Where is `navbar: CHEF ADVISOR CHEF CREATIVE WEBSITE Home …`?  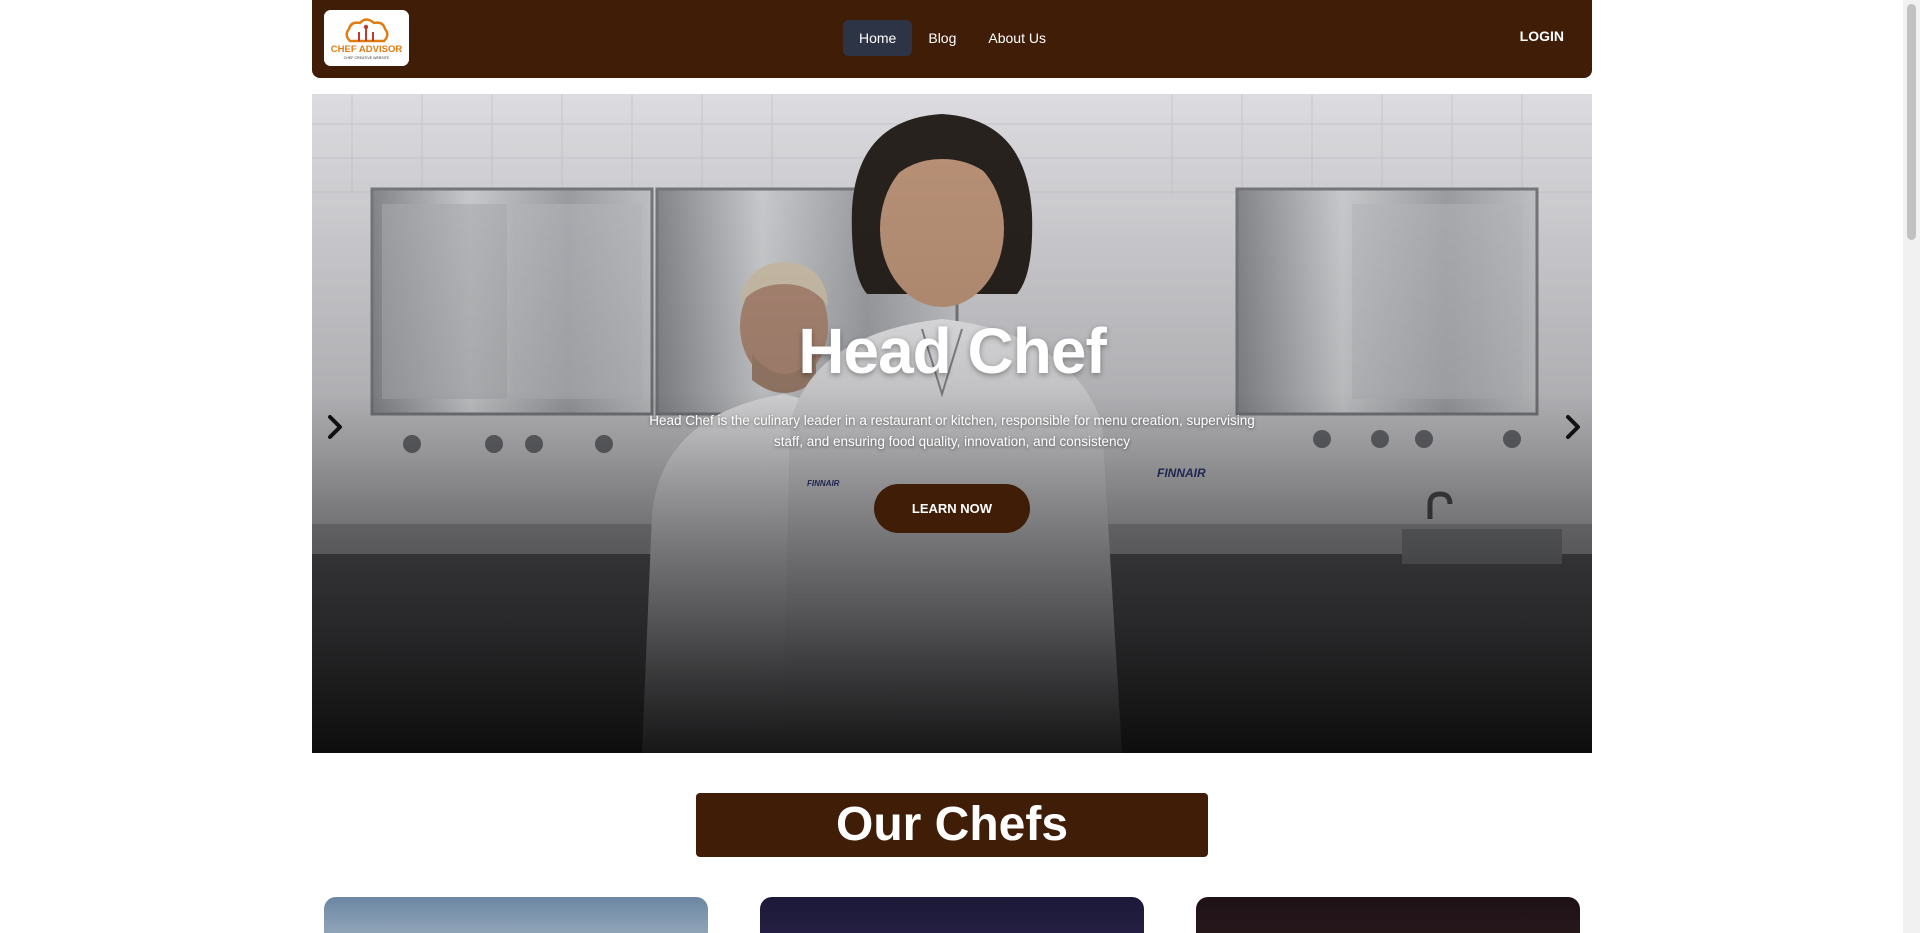
navbar: CHEF ADVISOR CHEF CREATIVE WEBSITE Home … is located at coordinates (952, 39).